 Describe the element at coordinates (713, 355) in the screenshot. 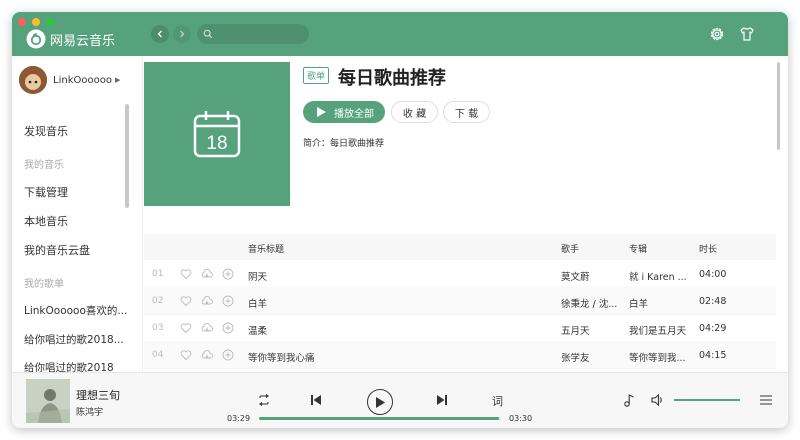

I see `song-duration: 04:15` at that location.